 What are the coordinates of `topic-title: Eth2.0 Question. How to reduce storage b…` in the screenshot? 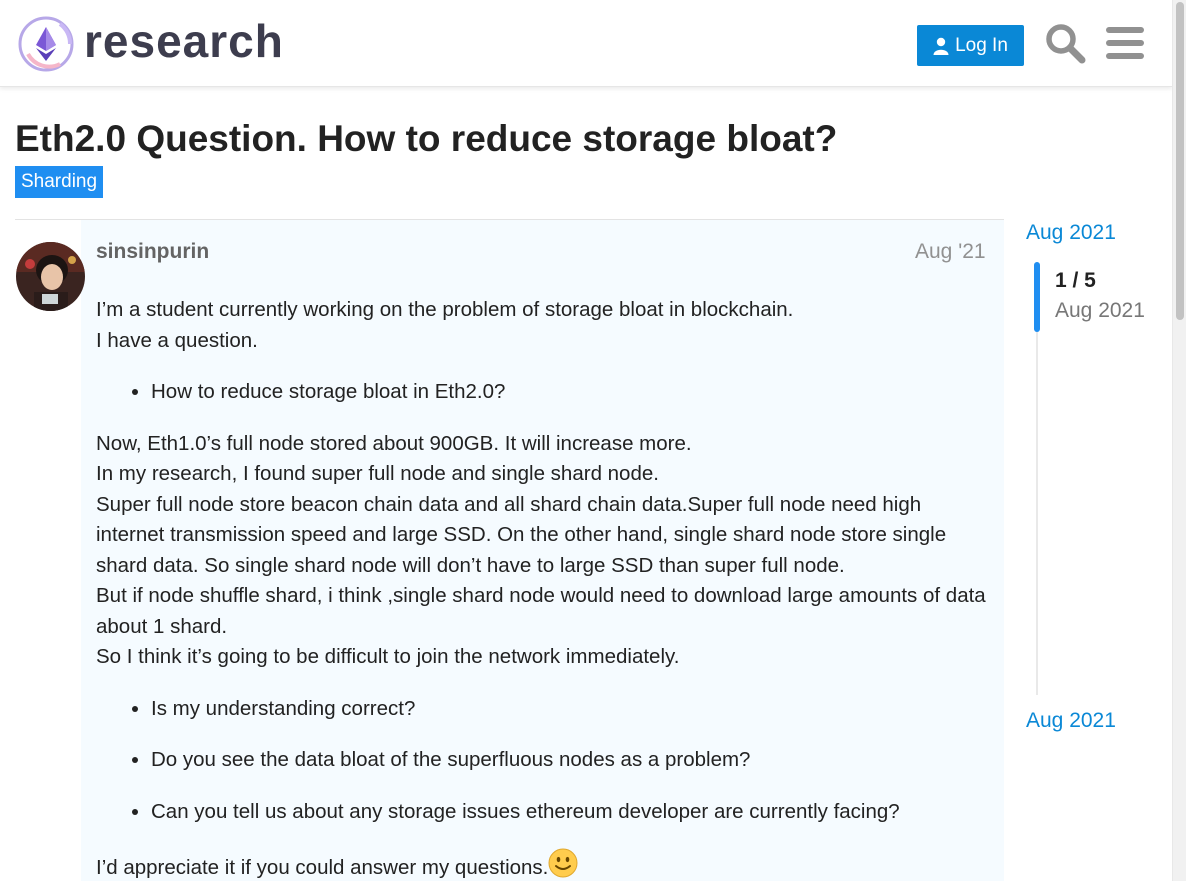 It's located at (426, 139).